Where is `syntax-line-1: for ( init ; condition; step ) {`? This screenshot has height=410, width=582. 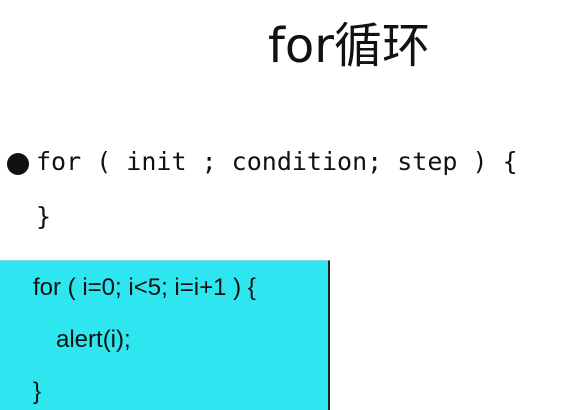 syntax-line-1: for ( init ; condition; step ) { is located at coordinates (277, 161).